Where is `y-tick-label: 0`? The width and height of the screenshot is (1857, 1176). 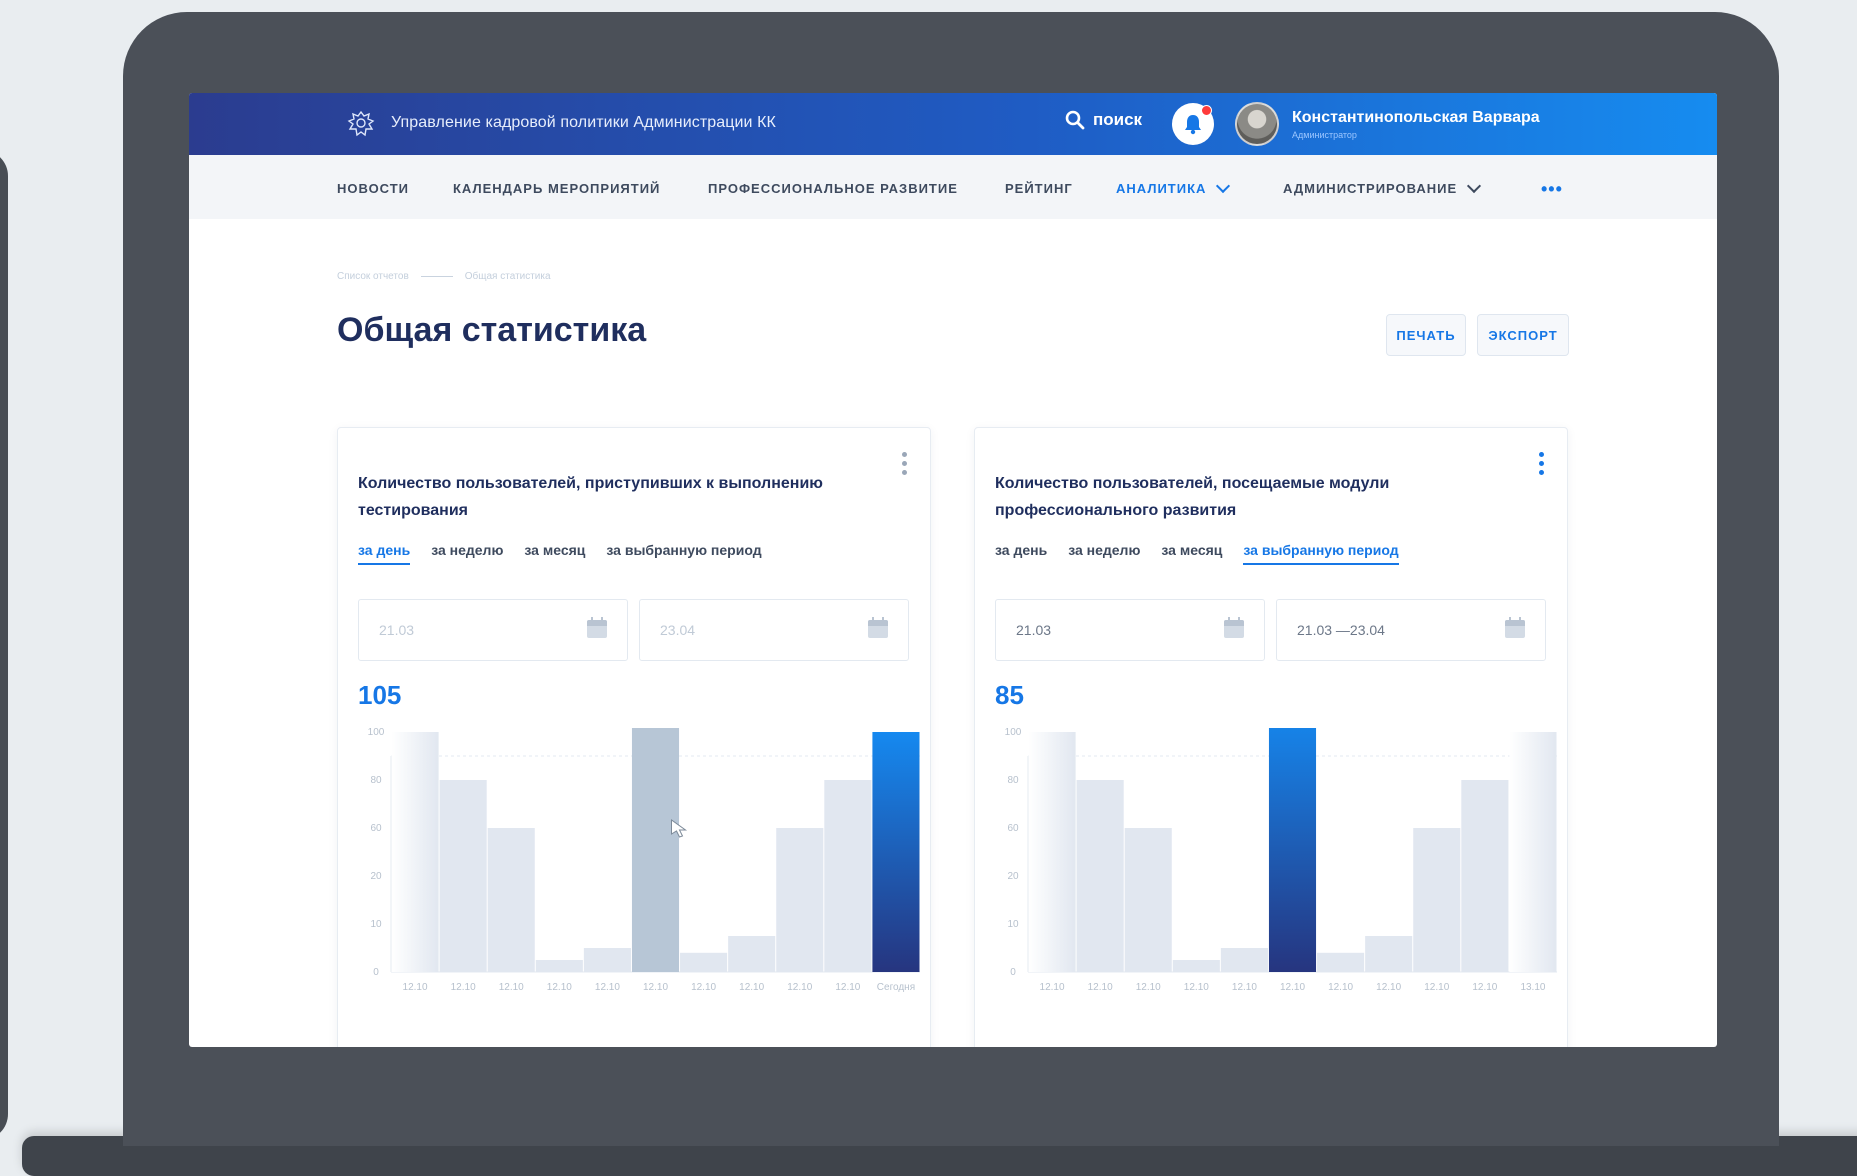
y-tick-label: 0 is located at coordinates (1013, 972).